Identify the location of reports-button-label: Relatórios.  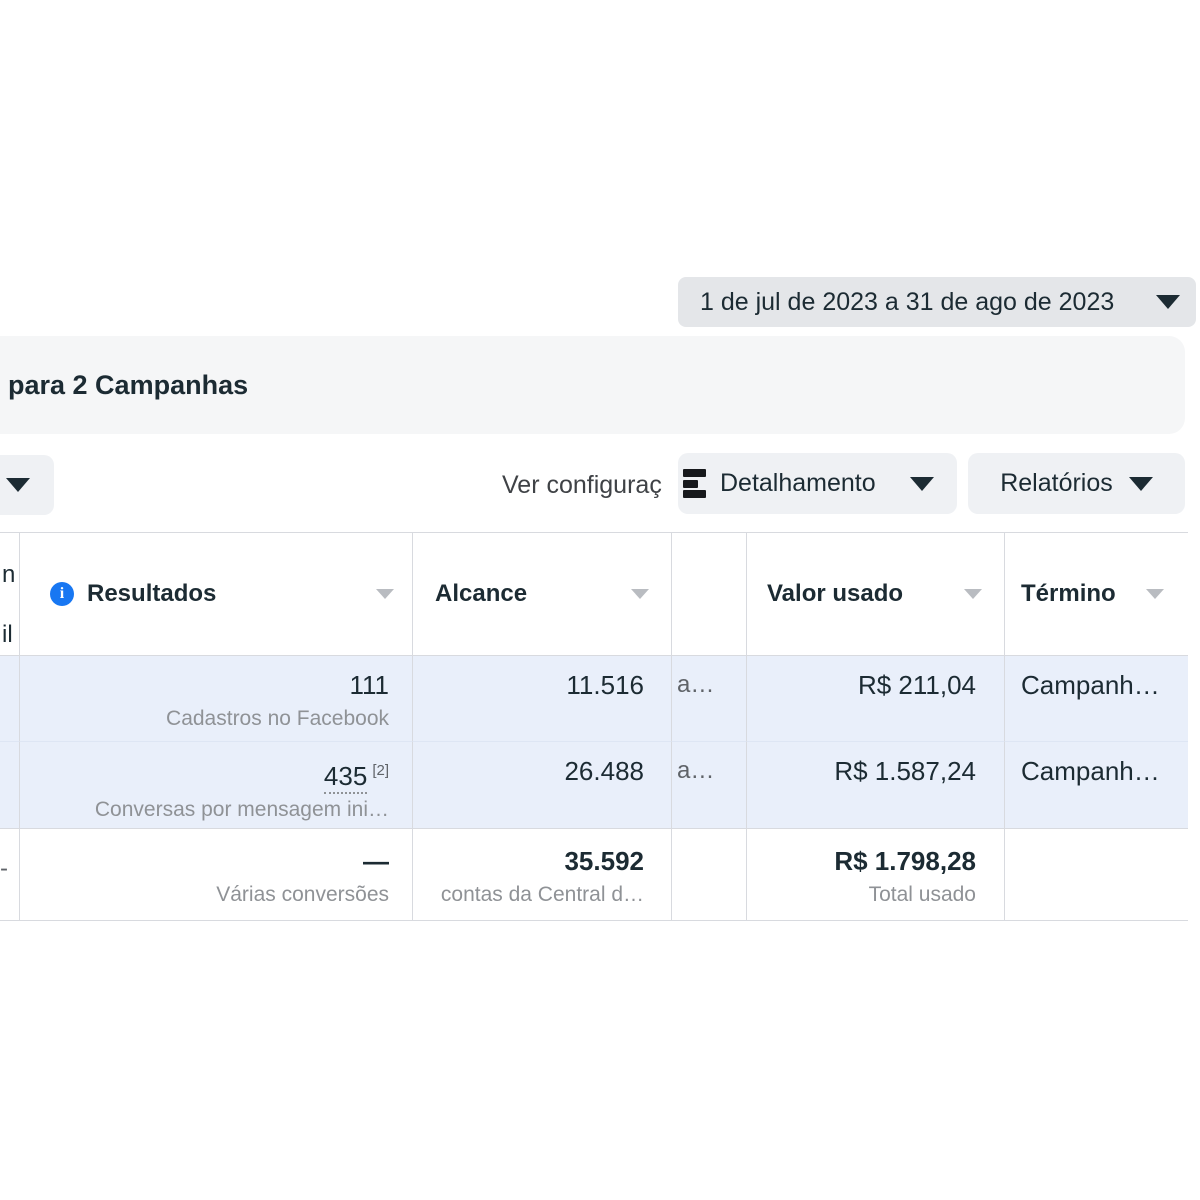
(1056, 483).